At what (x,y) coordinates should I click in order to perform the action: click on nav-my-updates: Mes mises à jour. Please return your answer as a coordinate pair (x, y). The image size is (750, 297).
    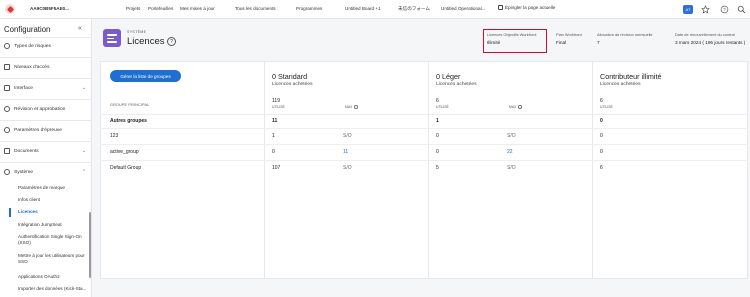
    Looking at the image, I should click on (197, 8).